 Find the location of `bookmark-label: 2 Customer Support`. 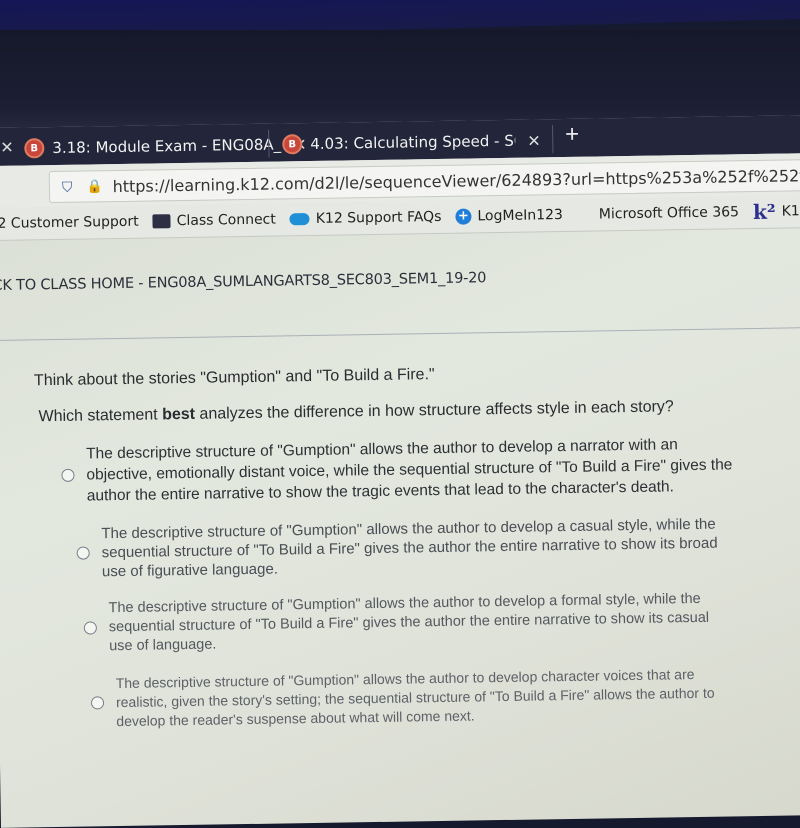

bookmark-label: 2 Customer Support is located at coordinates (69, 222).